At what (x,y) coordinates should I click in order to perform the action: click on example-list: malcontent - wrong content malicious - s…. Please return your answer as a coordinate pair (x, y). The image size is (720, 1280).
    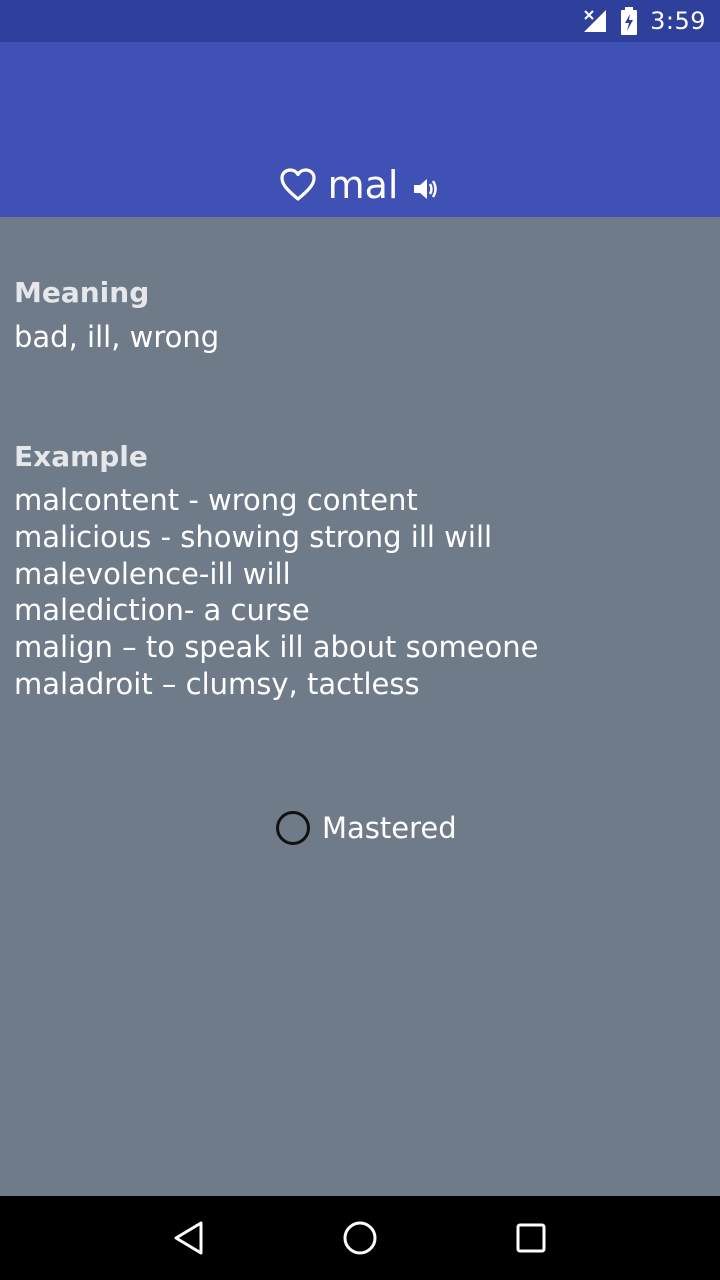
    Looking at the image, I should click on (276, 592).